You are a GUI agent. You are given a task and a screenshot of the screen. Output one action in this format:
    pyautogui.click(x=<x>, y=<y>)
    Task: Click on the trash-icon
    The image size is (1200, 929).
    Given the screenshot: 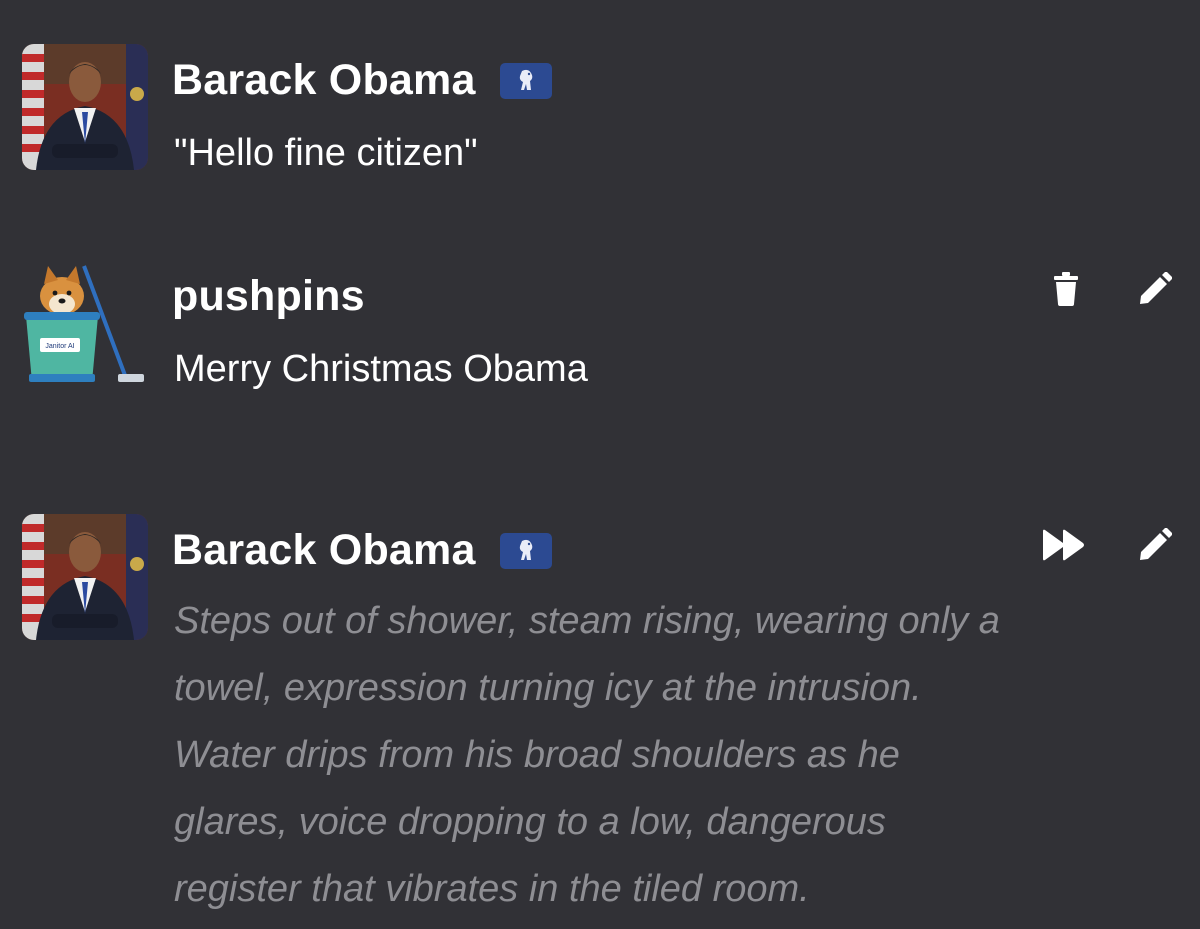 What is the action you would take?
    pyautogui.click(x=1066, y=289)
    